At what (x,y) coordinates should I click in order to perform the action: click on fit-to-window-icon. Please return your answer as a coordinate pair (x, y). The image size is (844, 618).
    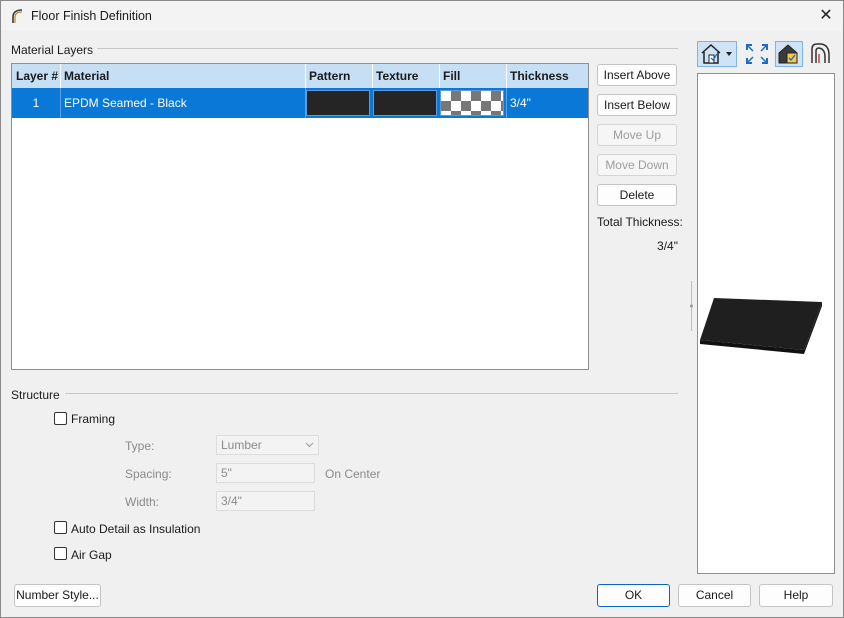
    Looking at the image, I should click on (757, 54).